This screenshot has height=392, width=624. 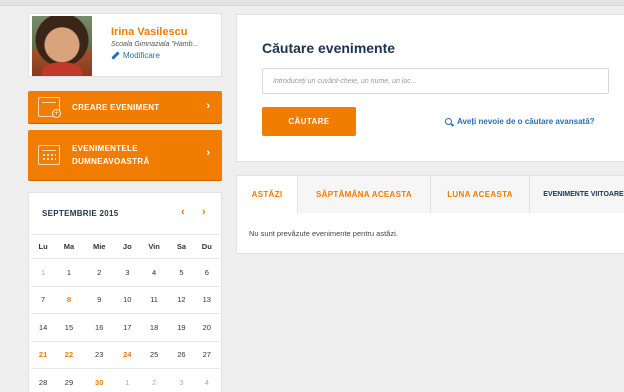 What do you see at coordinates (127, 246) in the screenshot?
I see `weekday-header: Jo` at bounding box center [127, 246].